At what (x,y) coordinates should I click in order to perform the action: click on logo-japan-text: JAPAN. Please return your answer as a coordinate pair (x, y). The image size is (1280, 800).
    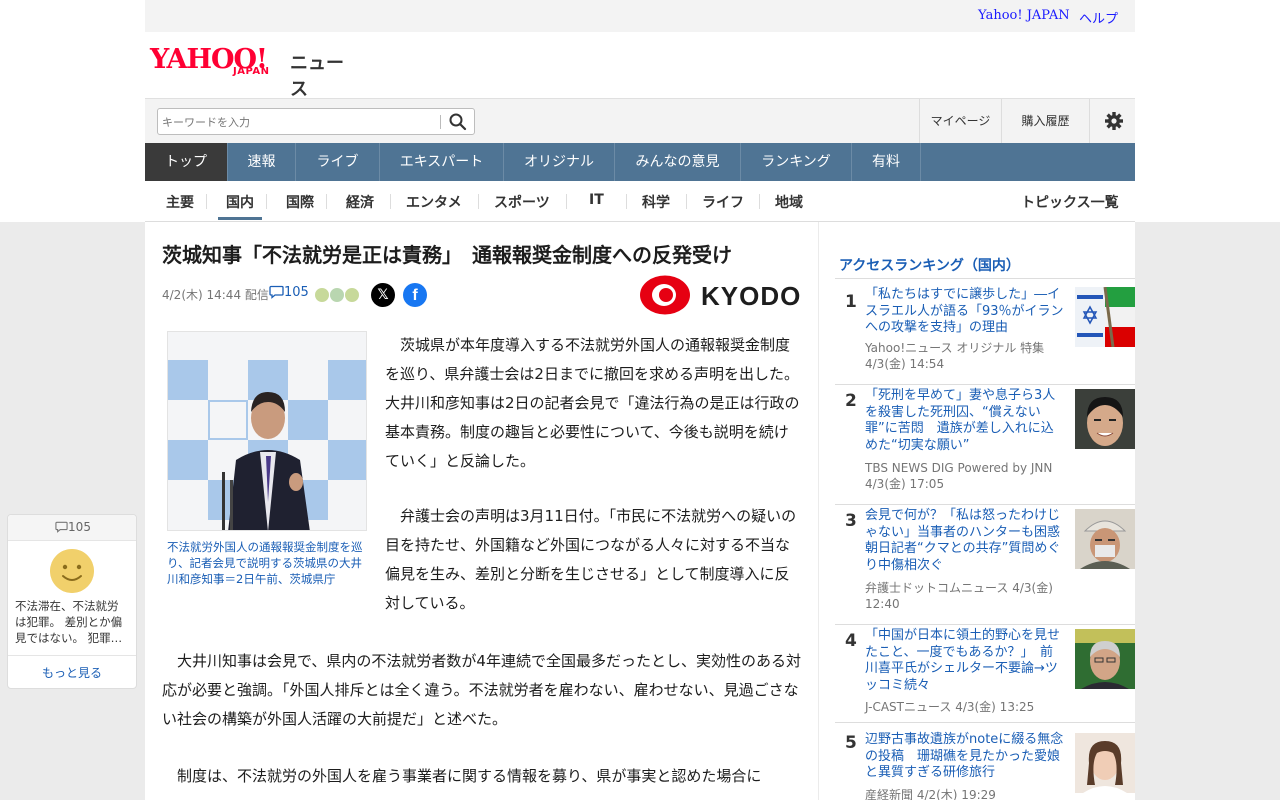
    Looking at the image, I should click on (251, 71).